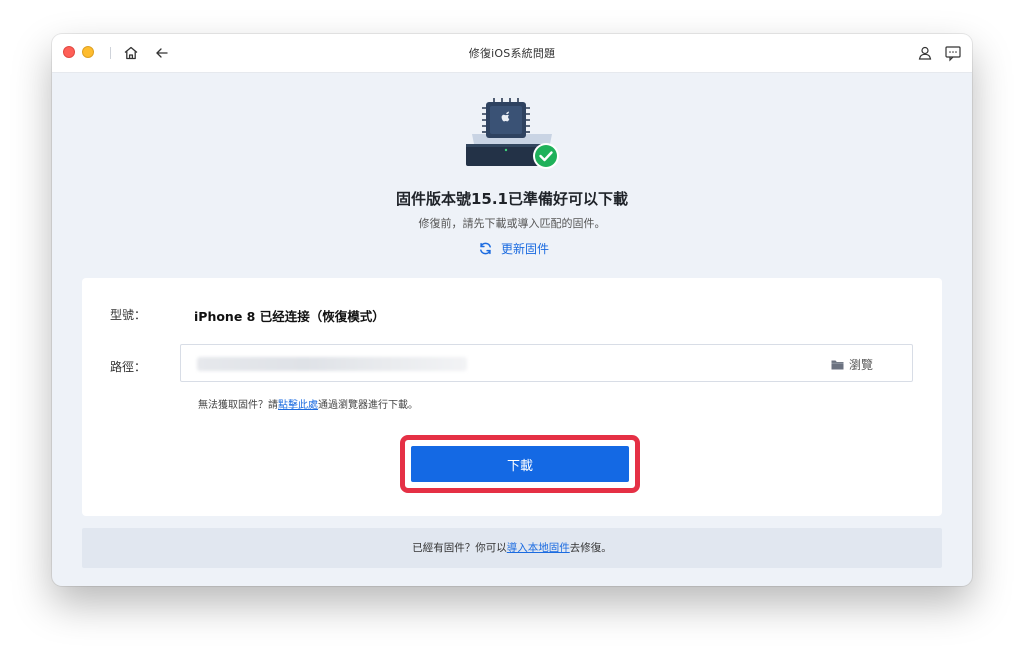 This screenshot has height=656, width=1024. Describe the element at coordinates (298, 405) in the screenshot. I see `click-here-link: 點擊此處` at that location.